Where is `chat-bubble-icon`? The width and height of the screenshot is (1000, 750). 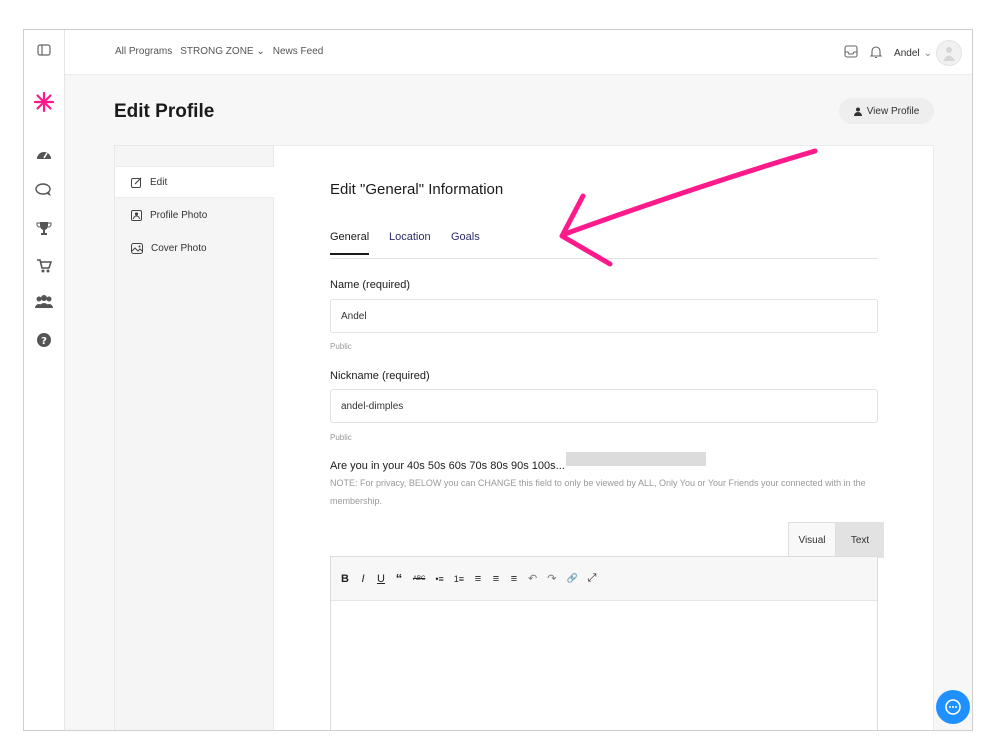 chat-bubble-icon is located at coordinates (953, 707).